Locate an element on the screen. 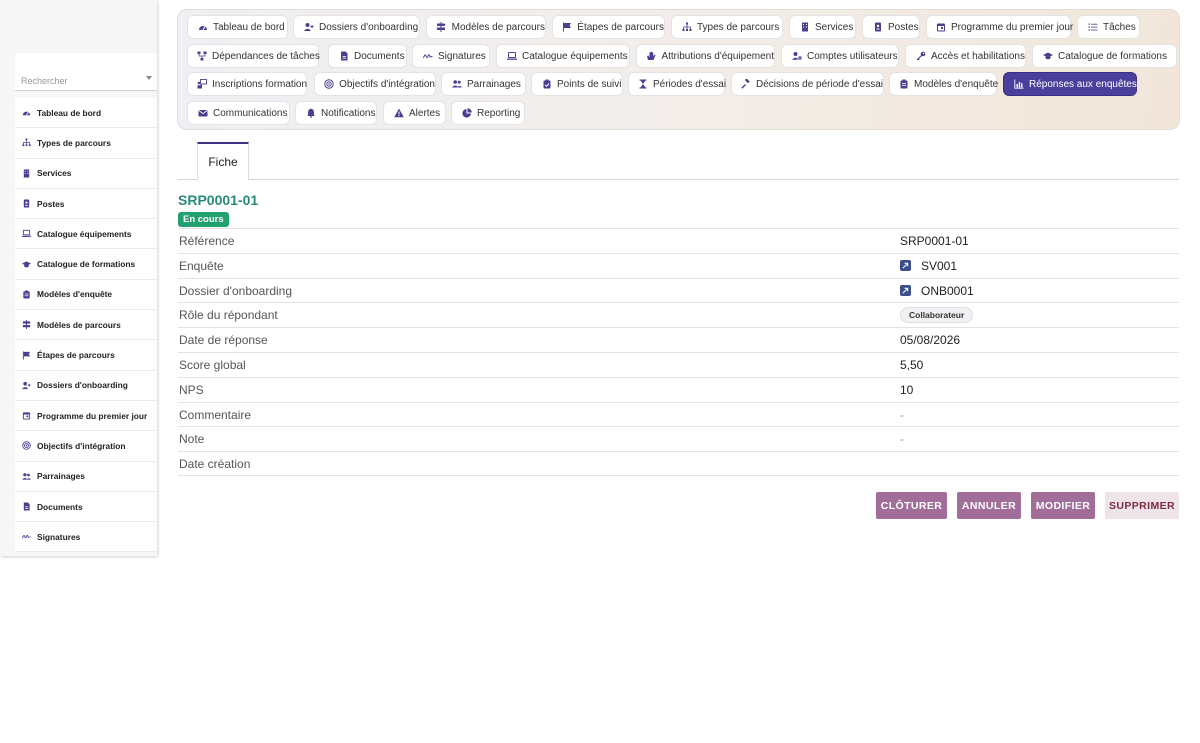  nav-item-label: Comptes utilisateurs is located at coordinates (852, 56).